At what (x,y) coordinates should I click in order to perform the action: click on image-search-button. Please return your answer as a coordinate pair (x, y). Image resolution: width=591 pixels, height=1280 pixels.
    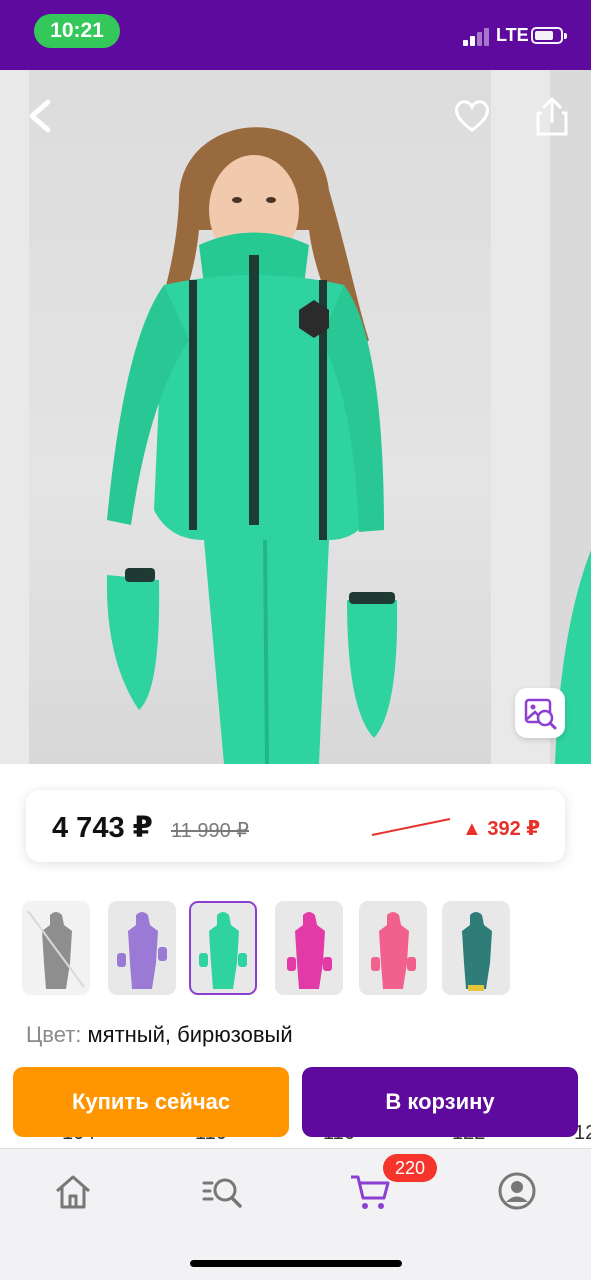
    Looking at the image, I should click on (540, 713).